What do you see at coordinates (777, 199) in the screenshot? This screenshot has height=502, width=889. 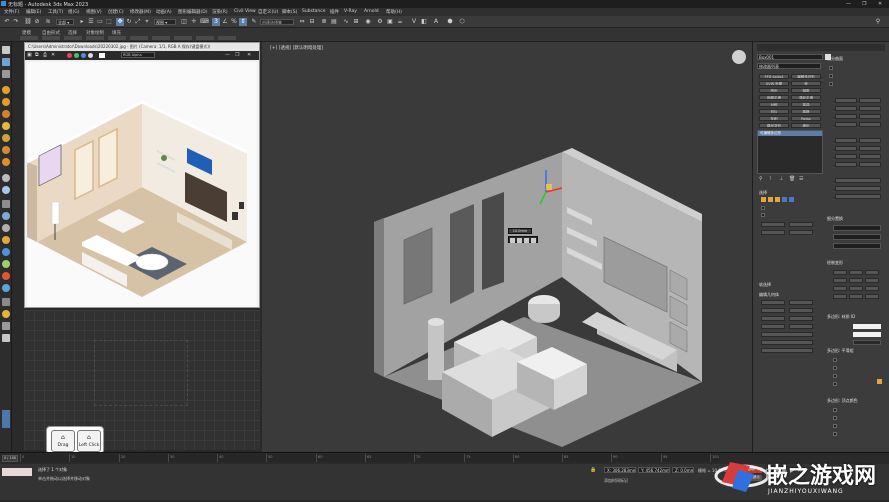 I see `border-icon` at bounding box center [777, 199].